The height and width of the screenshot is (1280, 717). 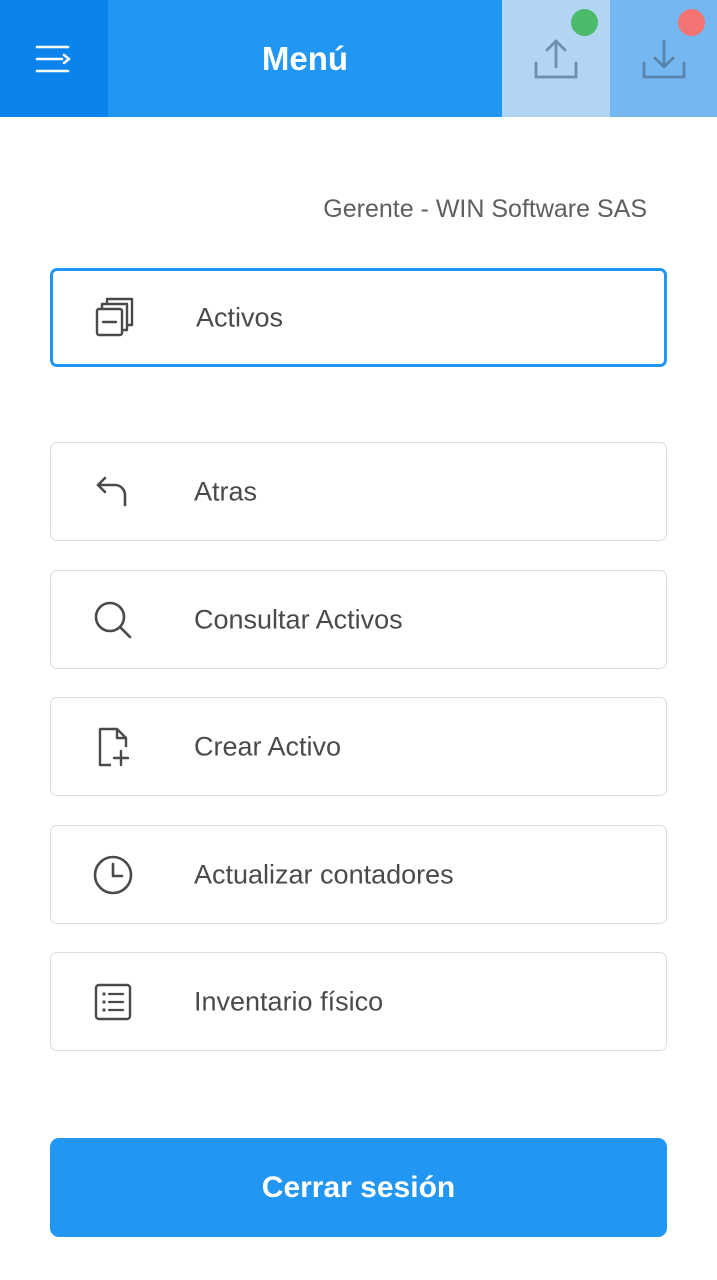 I want to click on search-icon, so click(x=113, y=620).